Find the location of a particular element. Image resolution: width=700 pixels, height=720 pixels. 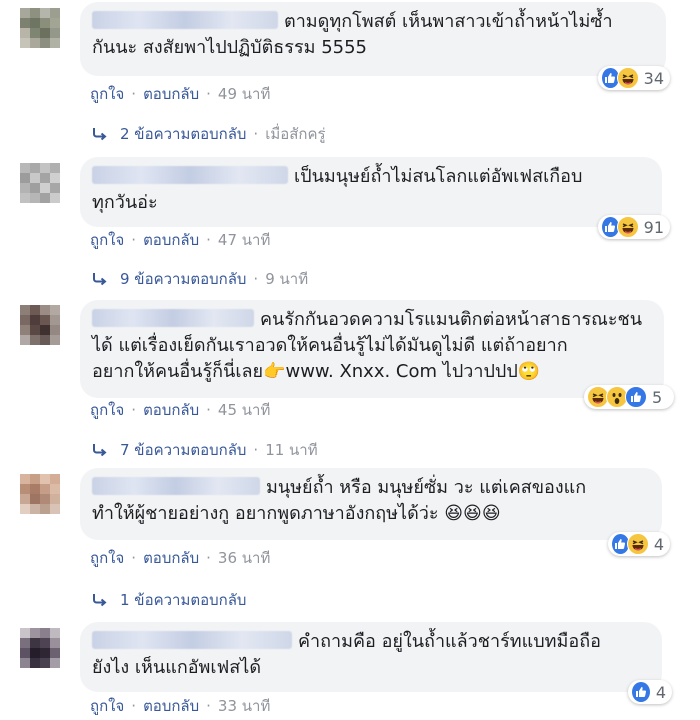

reaction-count: 5 is located at coordinates (657, 397).